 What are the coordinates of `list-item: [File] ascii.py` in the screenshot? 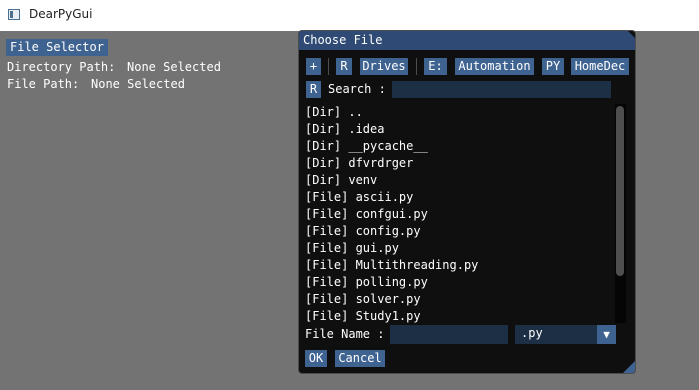 It's located at (462, 197).